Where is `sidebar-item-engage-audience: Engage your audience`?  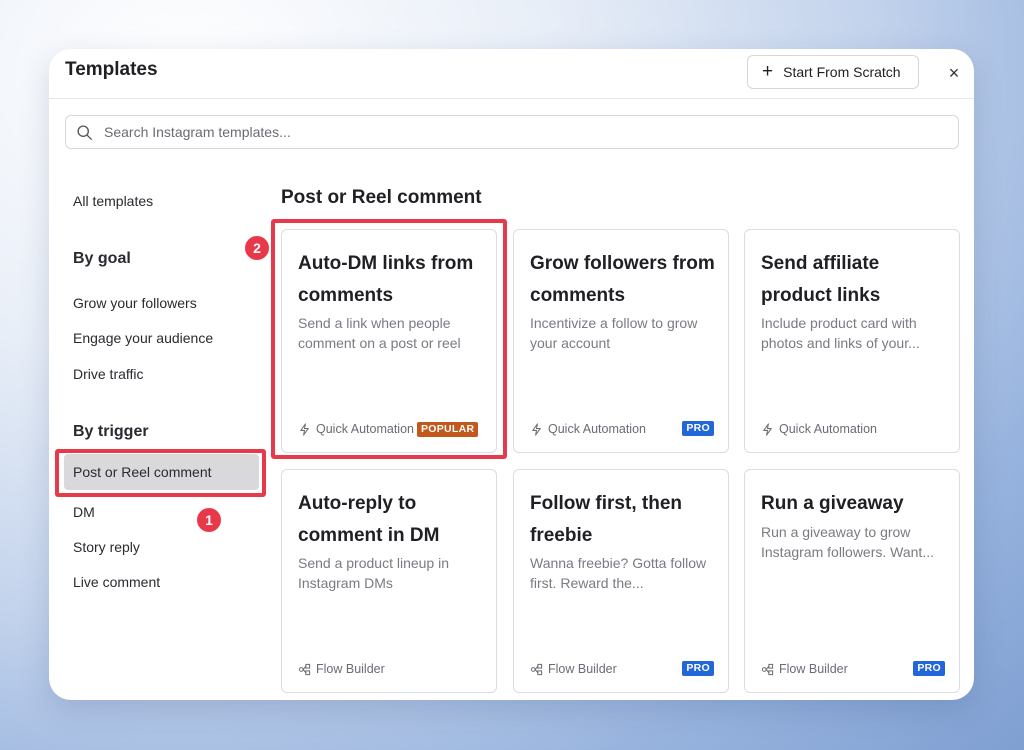 sidebar-item-engage-audience: Engage your audience is located at coordinates (143, 338).